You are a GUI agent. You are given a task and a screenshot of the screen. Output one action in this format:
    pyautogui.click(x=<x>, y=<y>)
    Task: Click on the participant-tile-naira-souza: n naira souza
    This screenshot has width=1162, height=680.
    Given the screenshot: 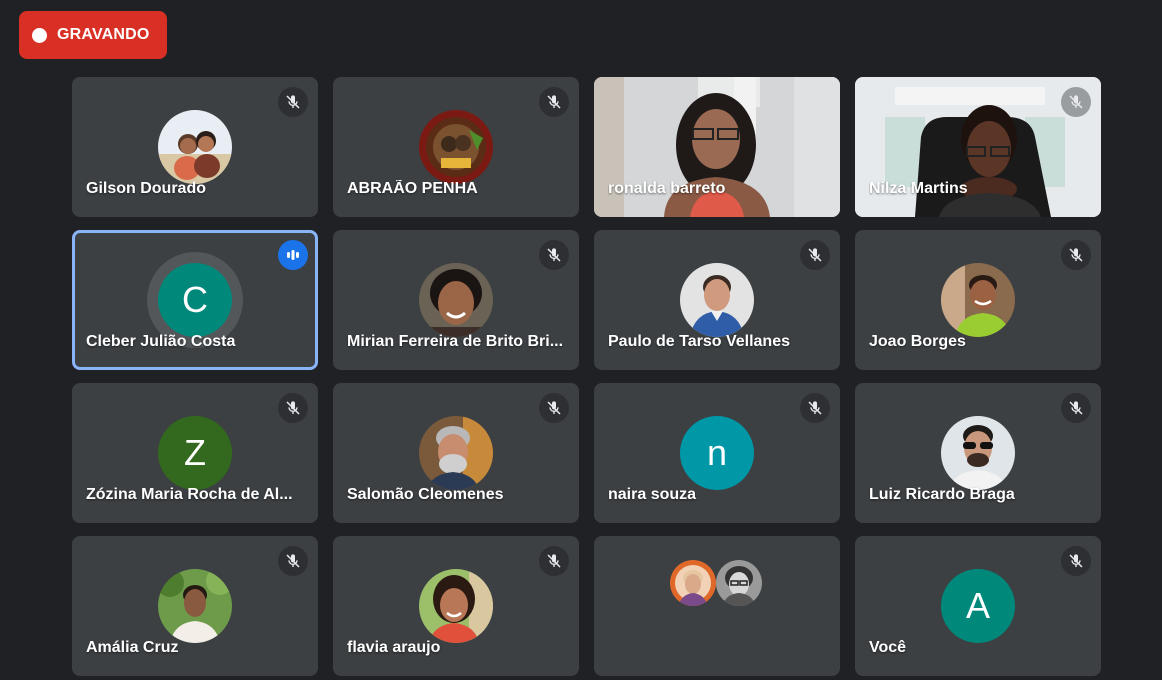 What is the action you would take?
    pyautogui.click(x=717, y=453)
    